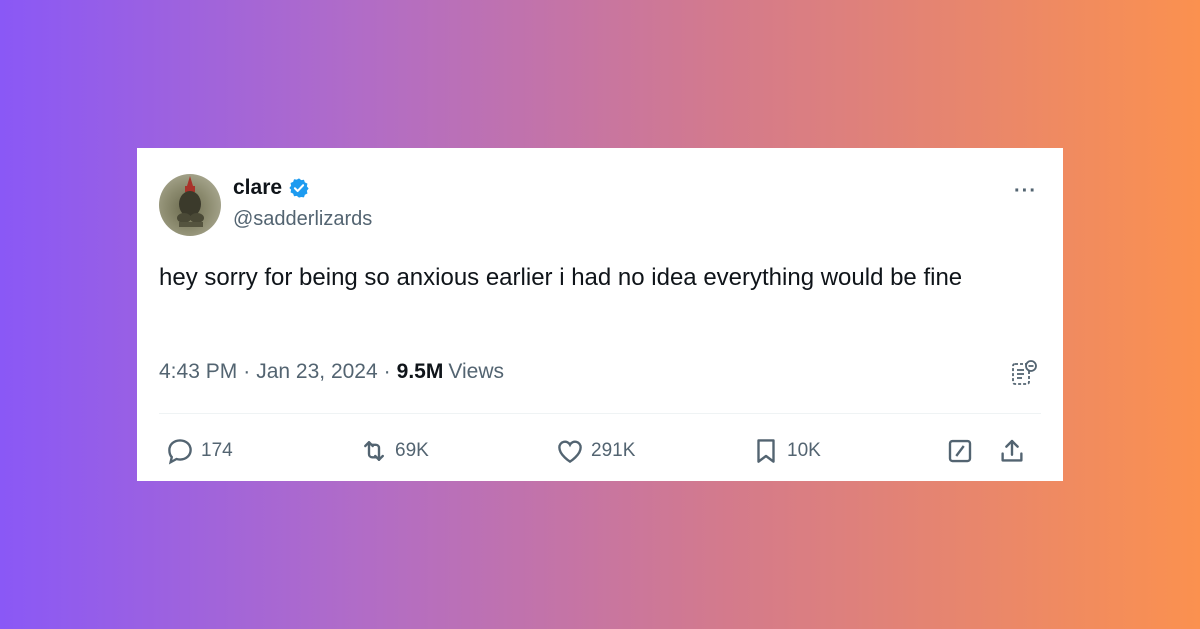  Describe the element at coordinates (302, 219) in the screenshot. I see `author-handle: @sadderlizards` at that location.